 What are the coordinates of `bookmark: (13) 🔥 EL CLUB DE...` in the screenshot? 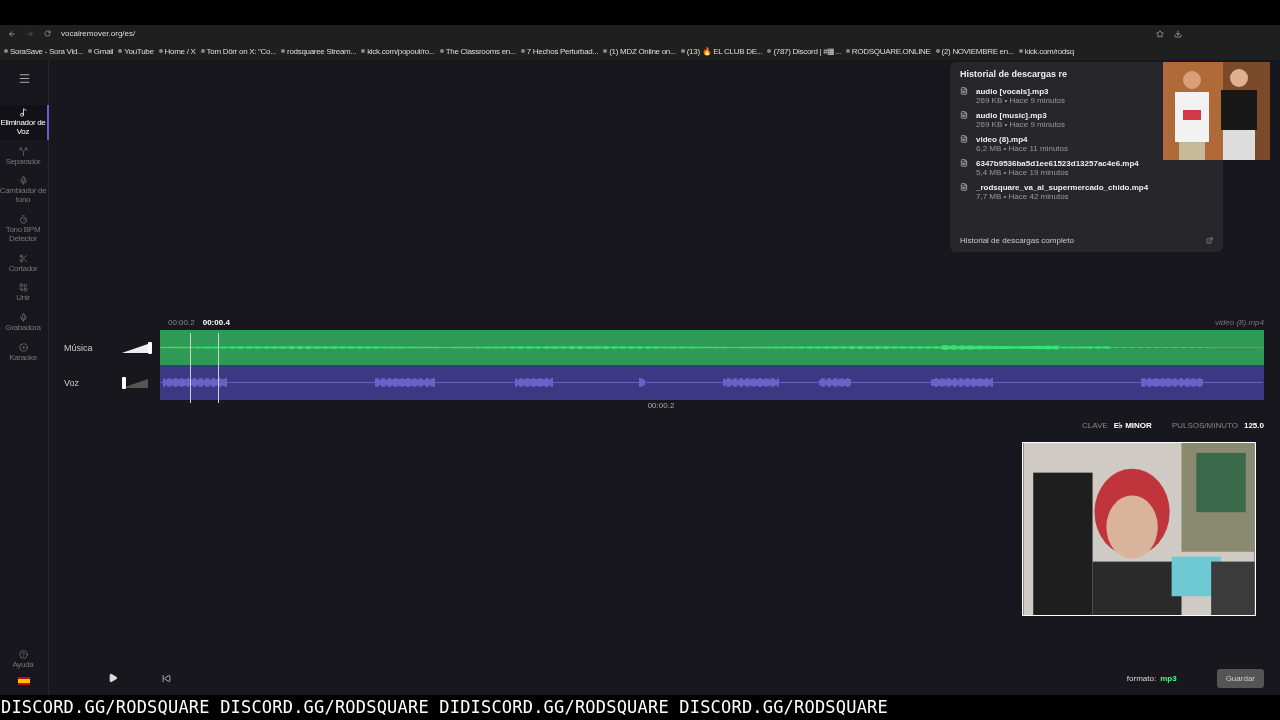 It's located at (721, 51).